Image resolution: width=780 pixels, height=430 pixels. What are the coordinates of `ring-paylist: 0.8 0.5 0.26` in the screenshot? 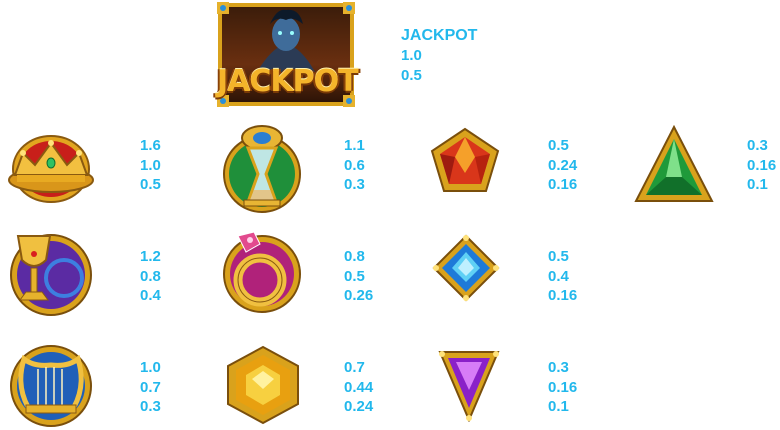 It's located at (358, 276).